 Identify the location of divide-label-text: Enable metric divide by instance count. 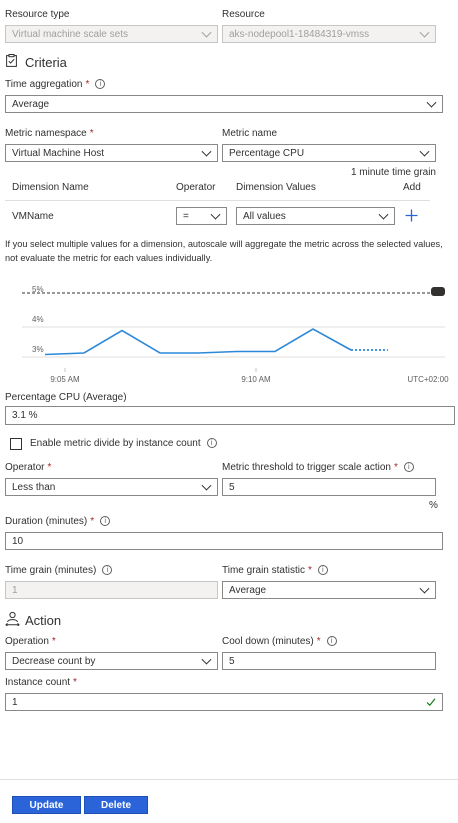
(115, 443).